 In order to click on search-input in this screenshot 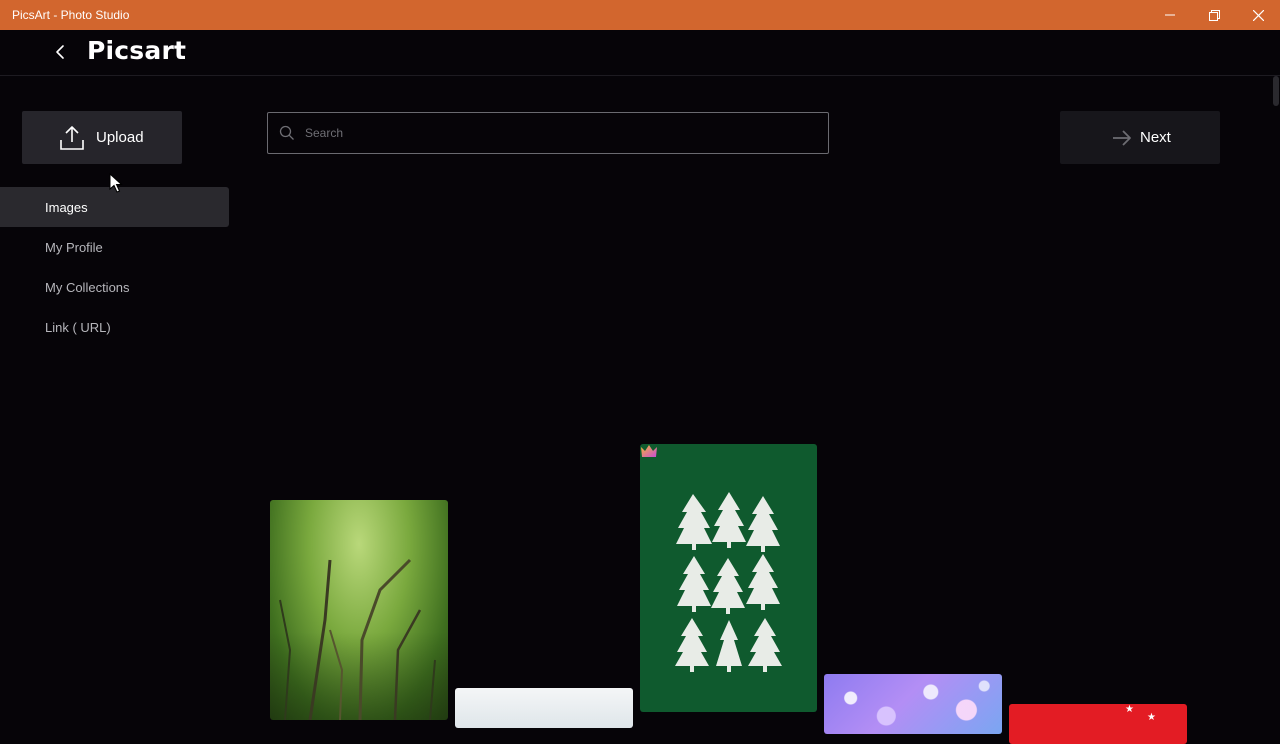, I will do `click(565, 133)`.